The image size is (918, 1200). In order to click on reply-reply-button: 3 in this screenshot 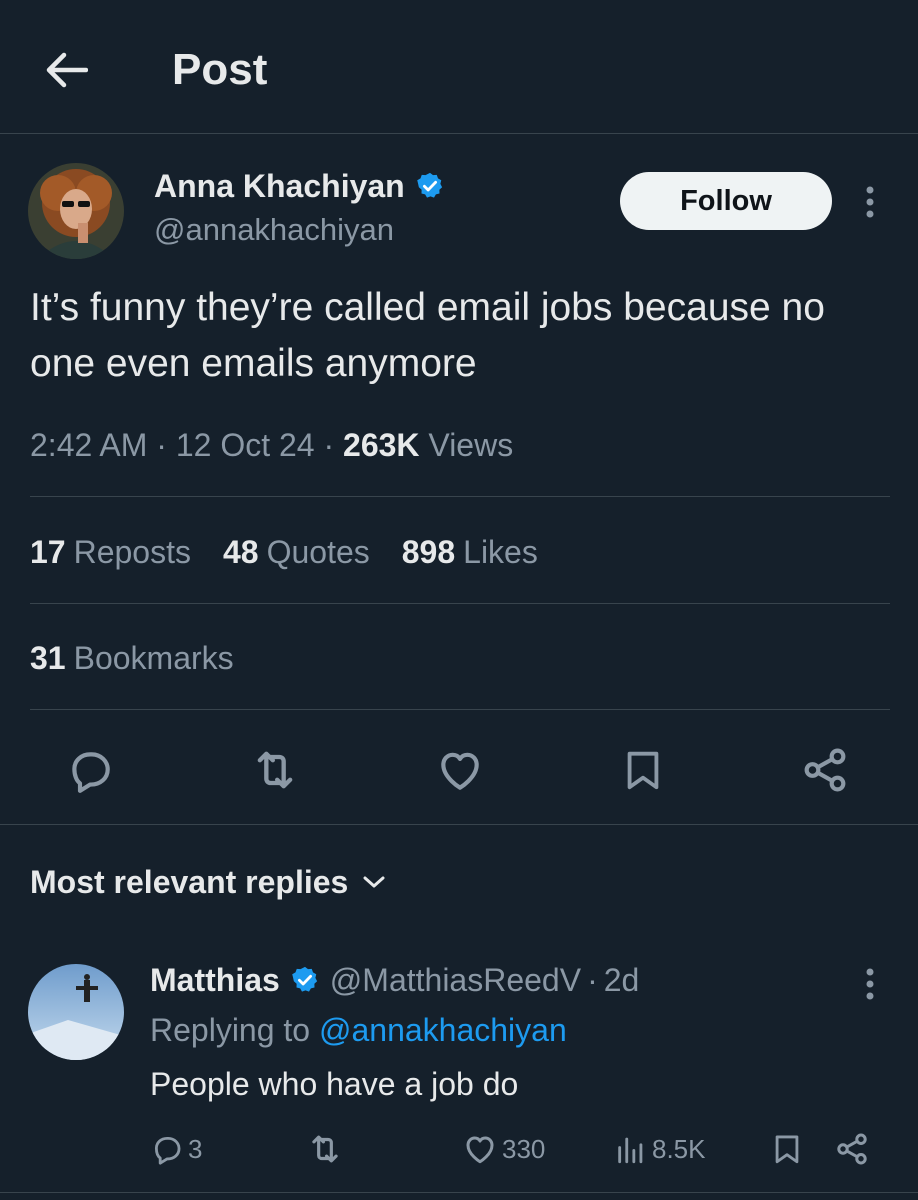, I will do `click(176, 1149)`.